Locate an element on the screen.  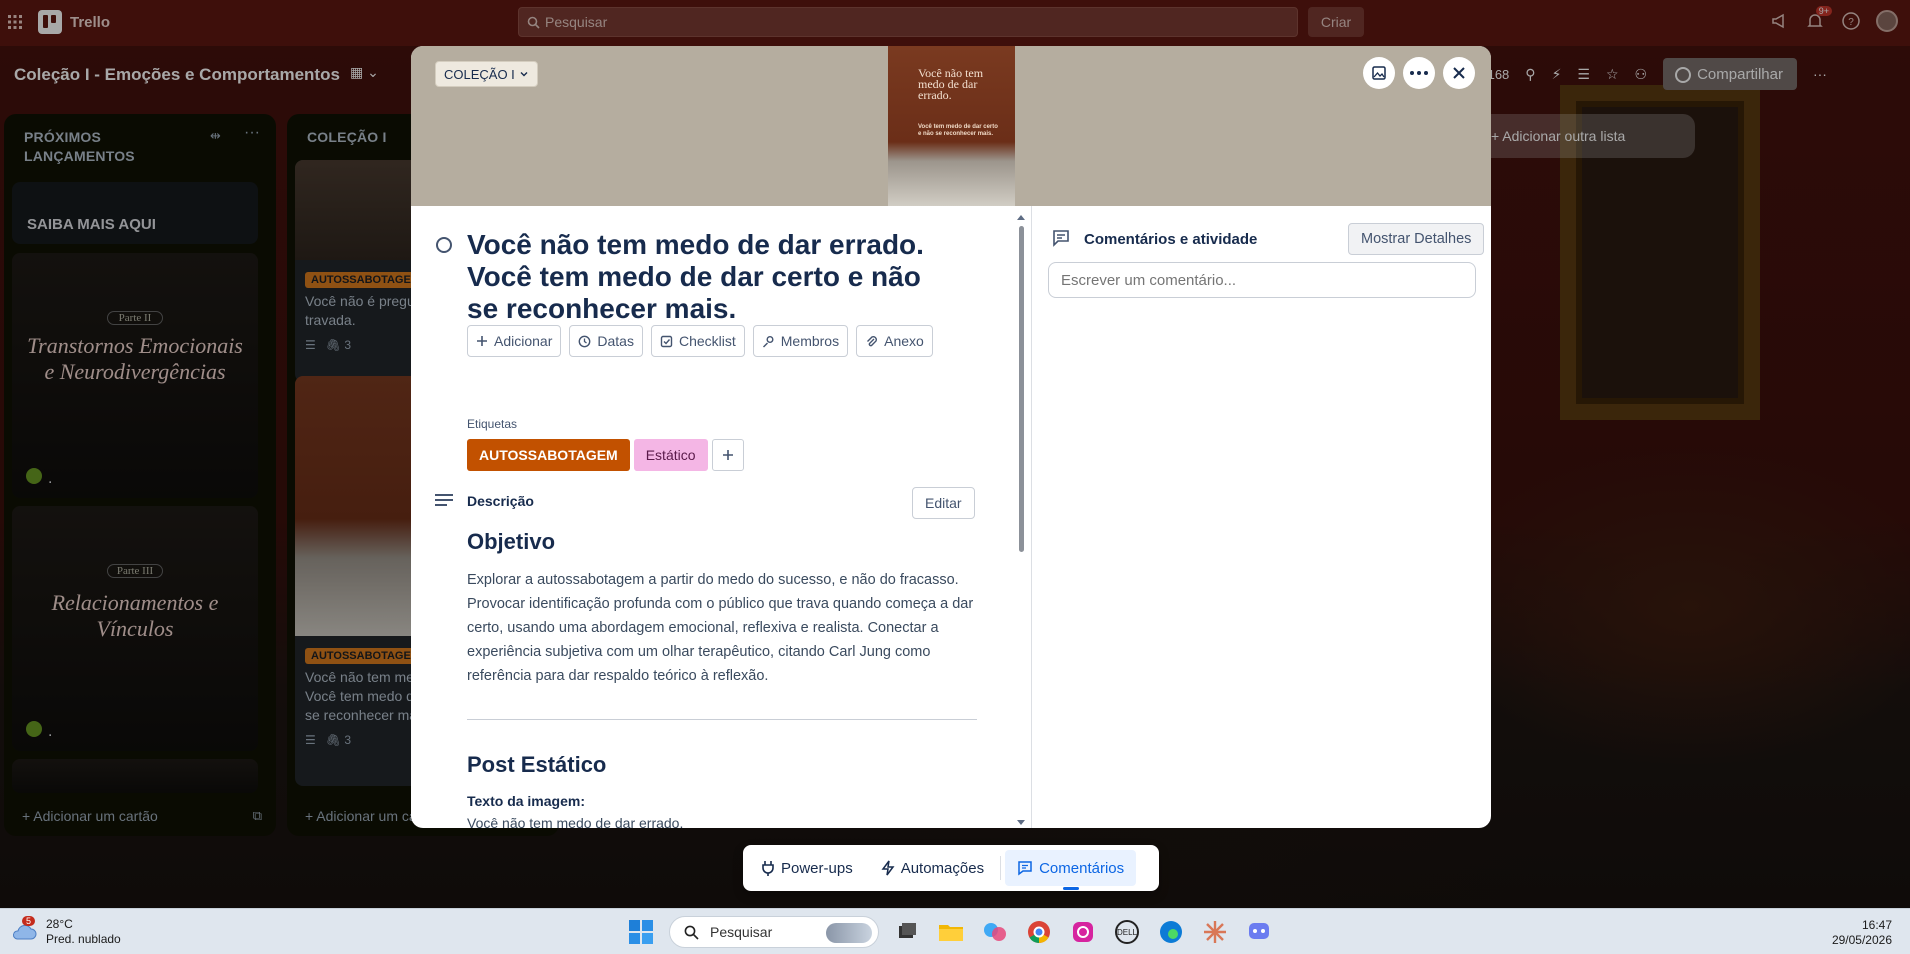
search-highlight-image is located at coordinates (849, 933).